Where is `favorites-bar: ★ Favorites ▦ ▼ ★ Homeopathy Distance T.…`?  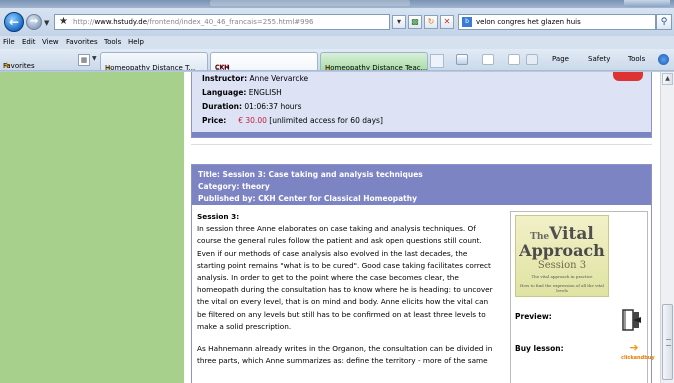 favorites-bar: ★ Favorites ▦ ▼ ★ Homeopathy Distance T.… is located at coordinates (337, 60).